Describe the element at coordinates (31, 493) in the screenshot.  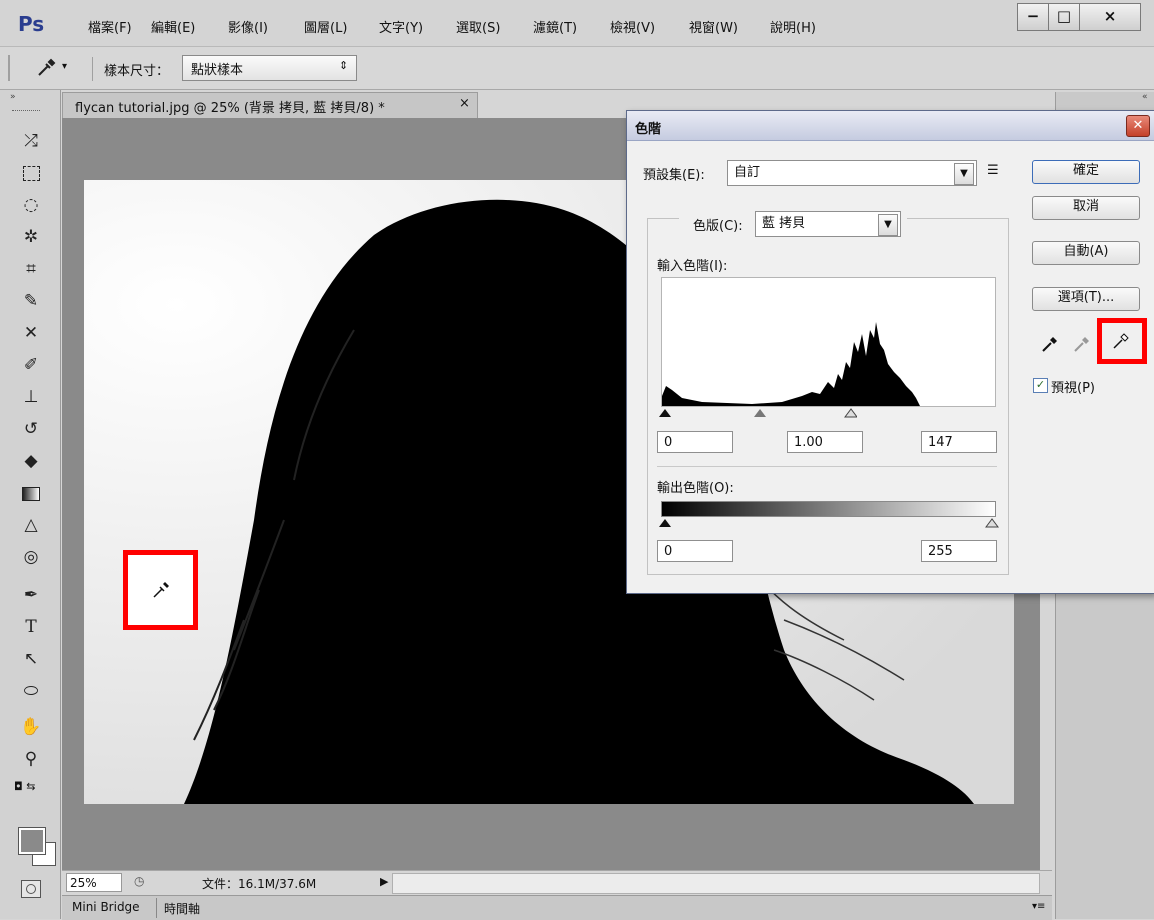
I see `gradient-tool-icon` at that location.